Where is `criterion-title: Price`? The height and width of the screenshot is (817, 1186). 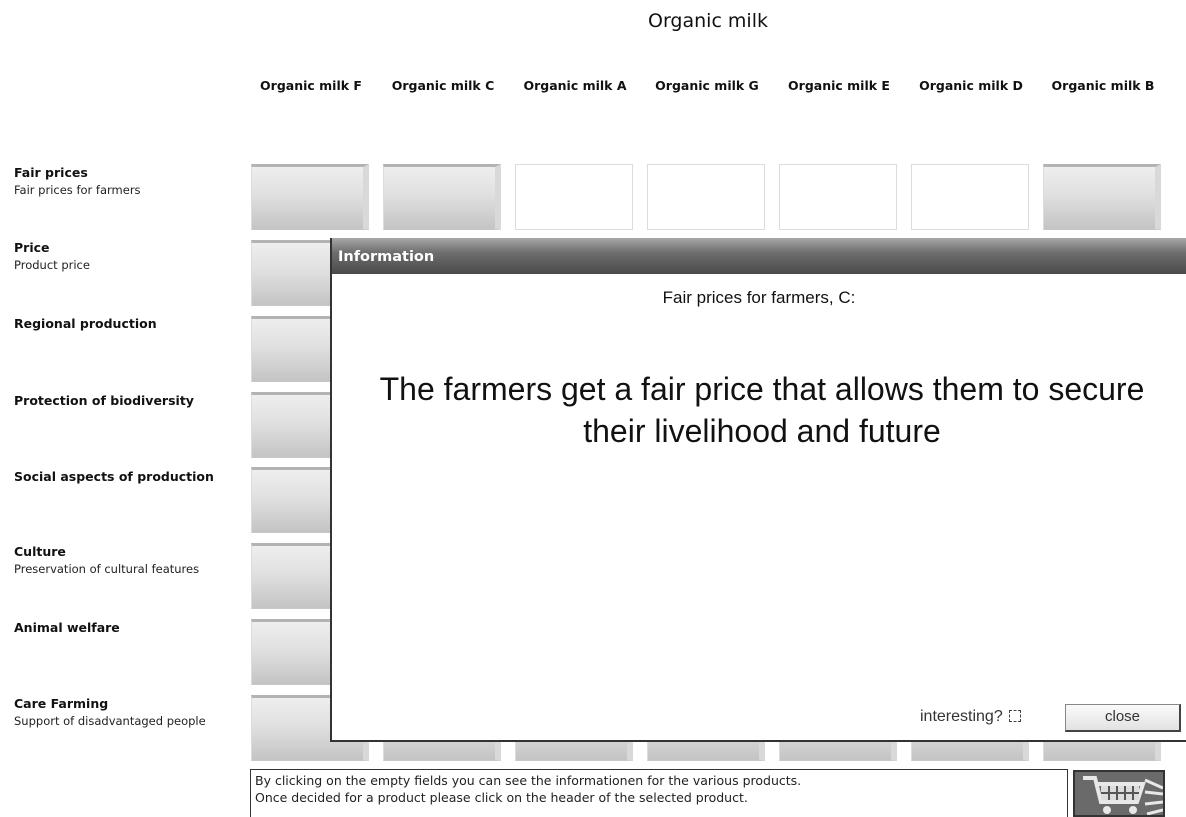
criterion-title: Price is located at coordinates (32, 247).